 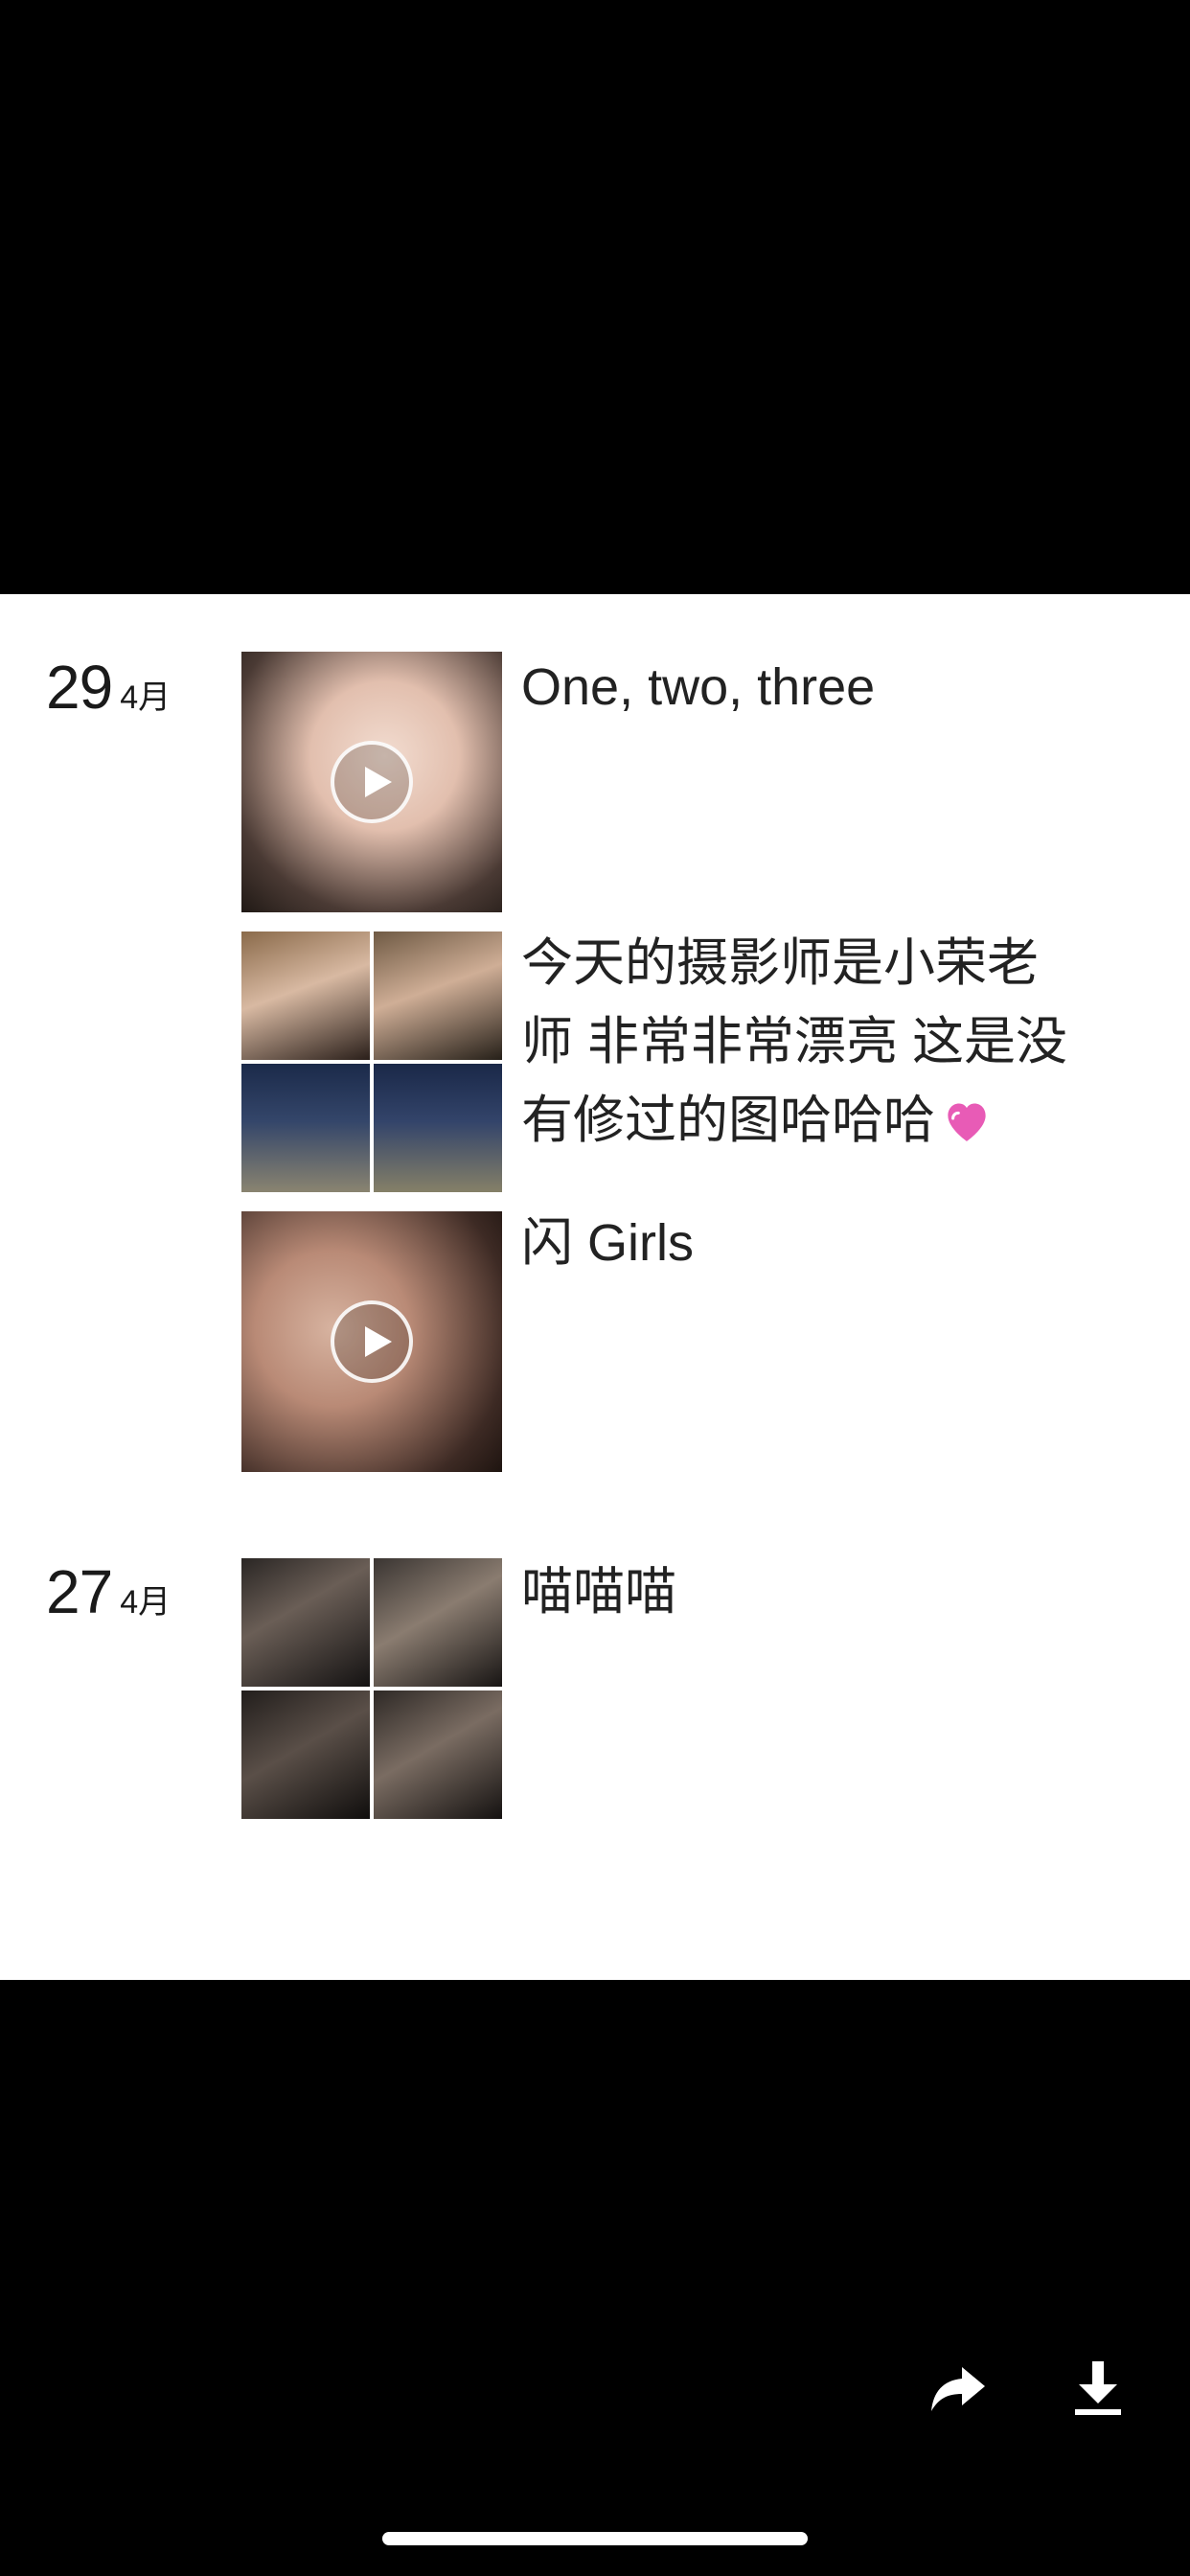 I want to click on home-indicator, so click(x=595, y=2538).